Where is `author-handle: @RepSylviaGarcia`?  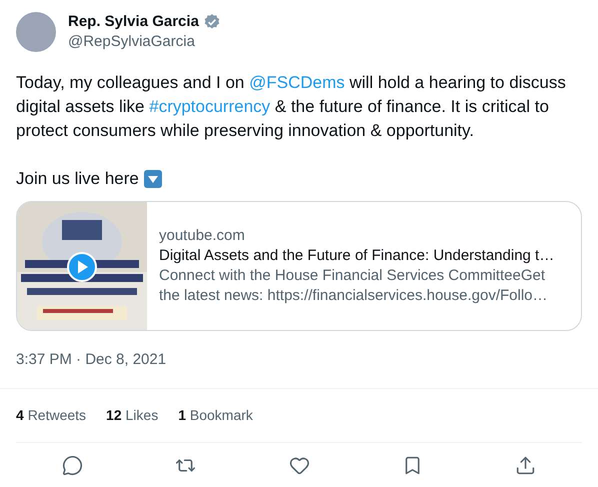
author-handle: @RepSylviaGarcia is located at coordinates (144, 42).